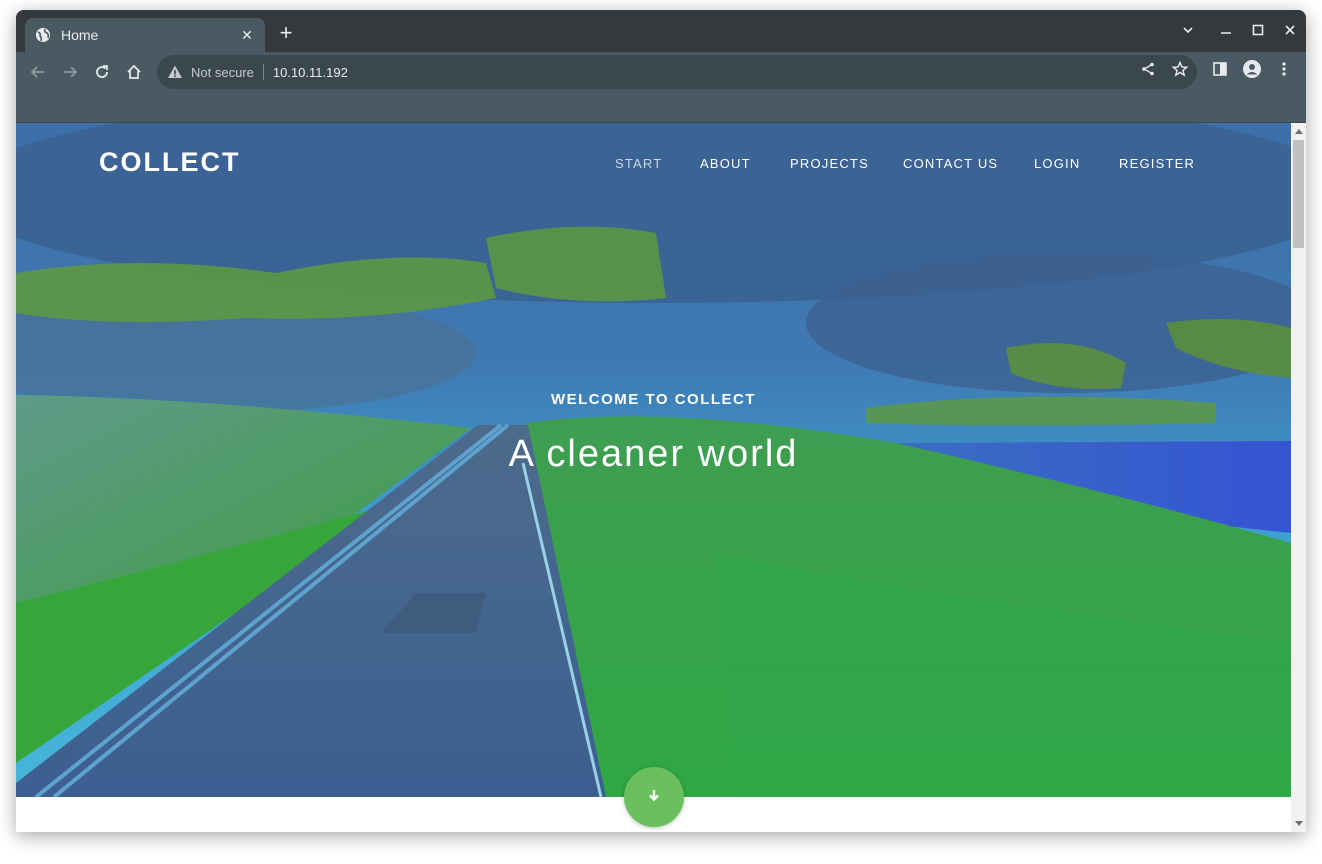 The height and width of the screenshot is (864, 1322). I want to click on tab-title: Home, so click(80, 35).